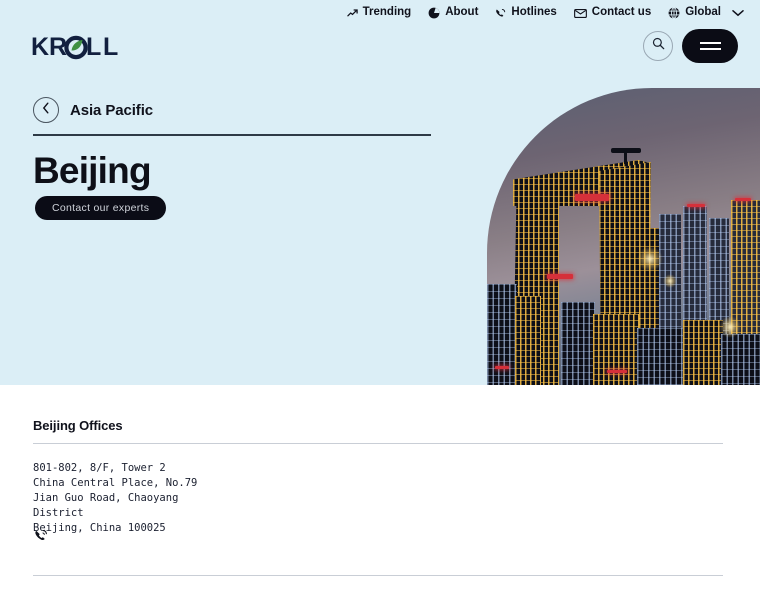  I want to click on hero-divider, so click(232, 135).